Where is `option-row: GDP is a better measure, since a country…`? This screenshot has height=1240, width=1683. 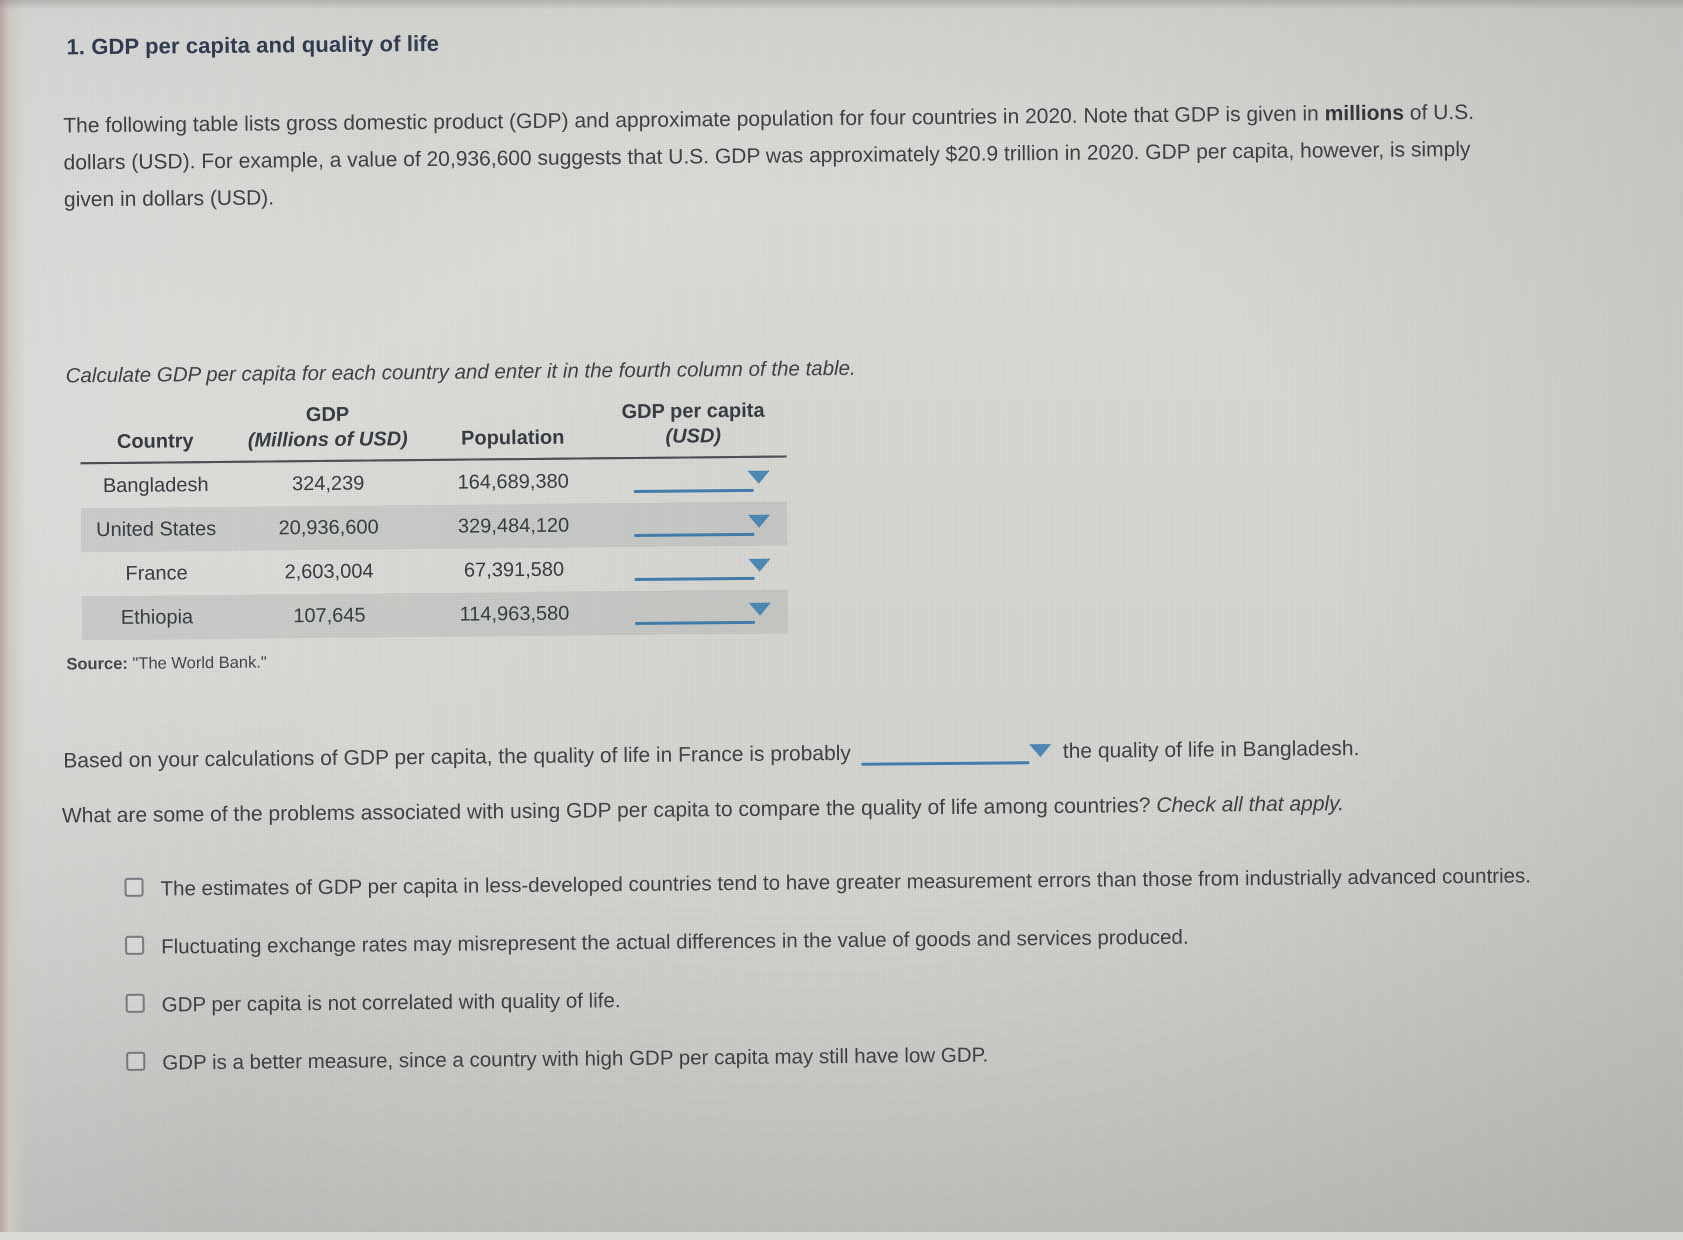
option-row: GDP is a better measure, since a country… is located at coordinates (841, 1057).